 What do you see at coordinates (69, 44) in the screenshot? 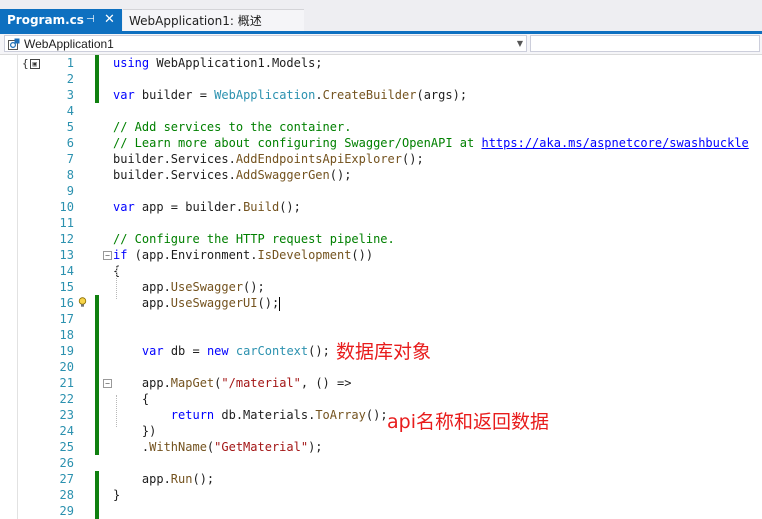
I see `project-name: WebApplication1` at bounding box center [69, 44].